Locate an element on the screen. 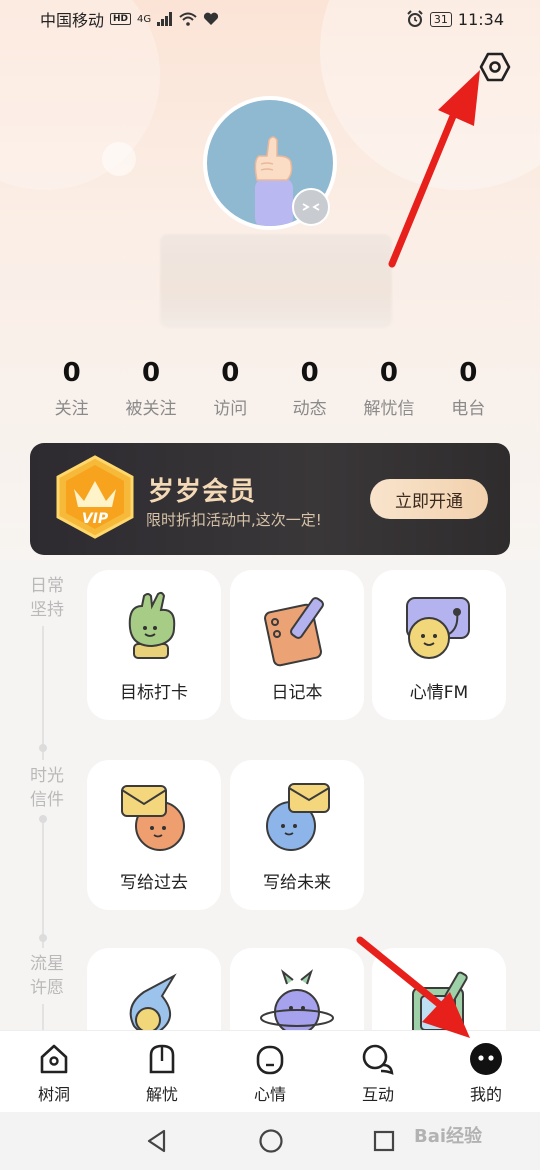 This screenshot has height=1170, width=540. card-label: 写给过去 is located at coordinates (154, 883).